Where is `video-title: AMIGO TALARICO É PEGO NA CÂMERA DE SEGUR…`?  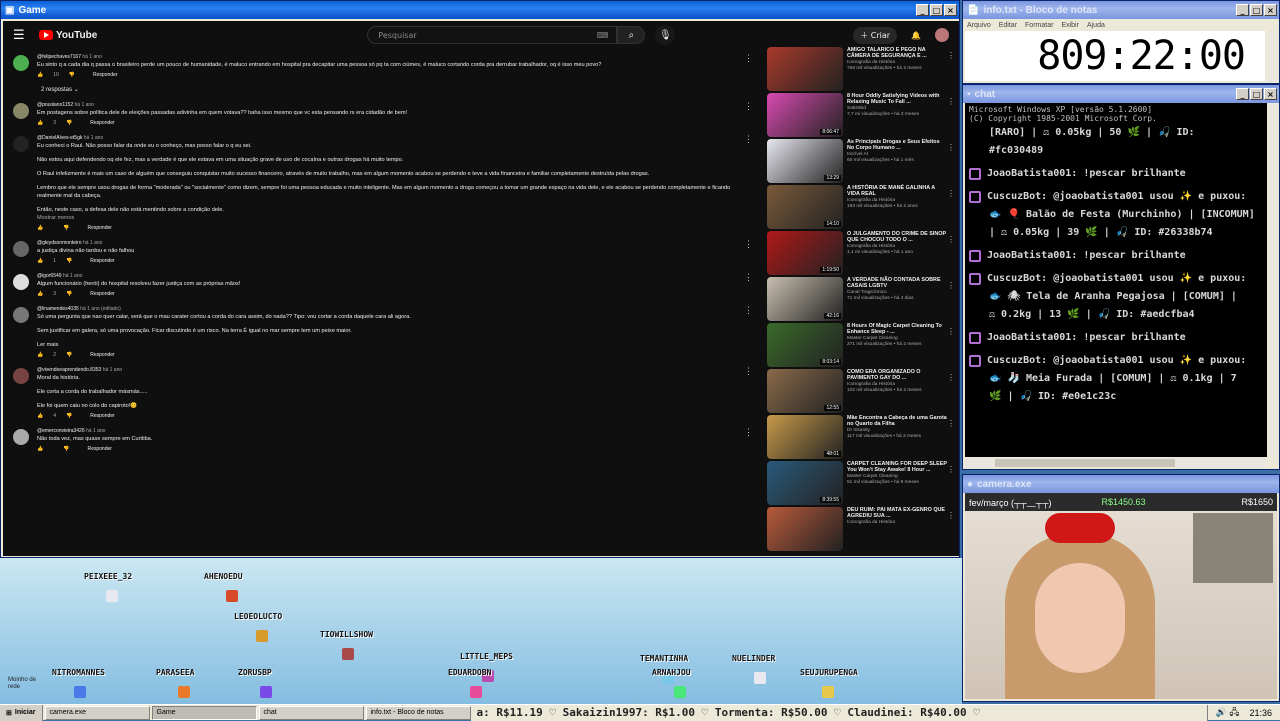
video-title: AMIGO TALARICO É PEGO NA CÂMERA DE SEGUR… is located at coordinates (897, 53).